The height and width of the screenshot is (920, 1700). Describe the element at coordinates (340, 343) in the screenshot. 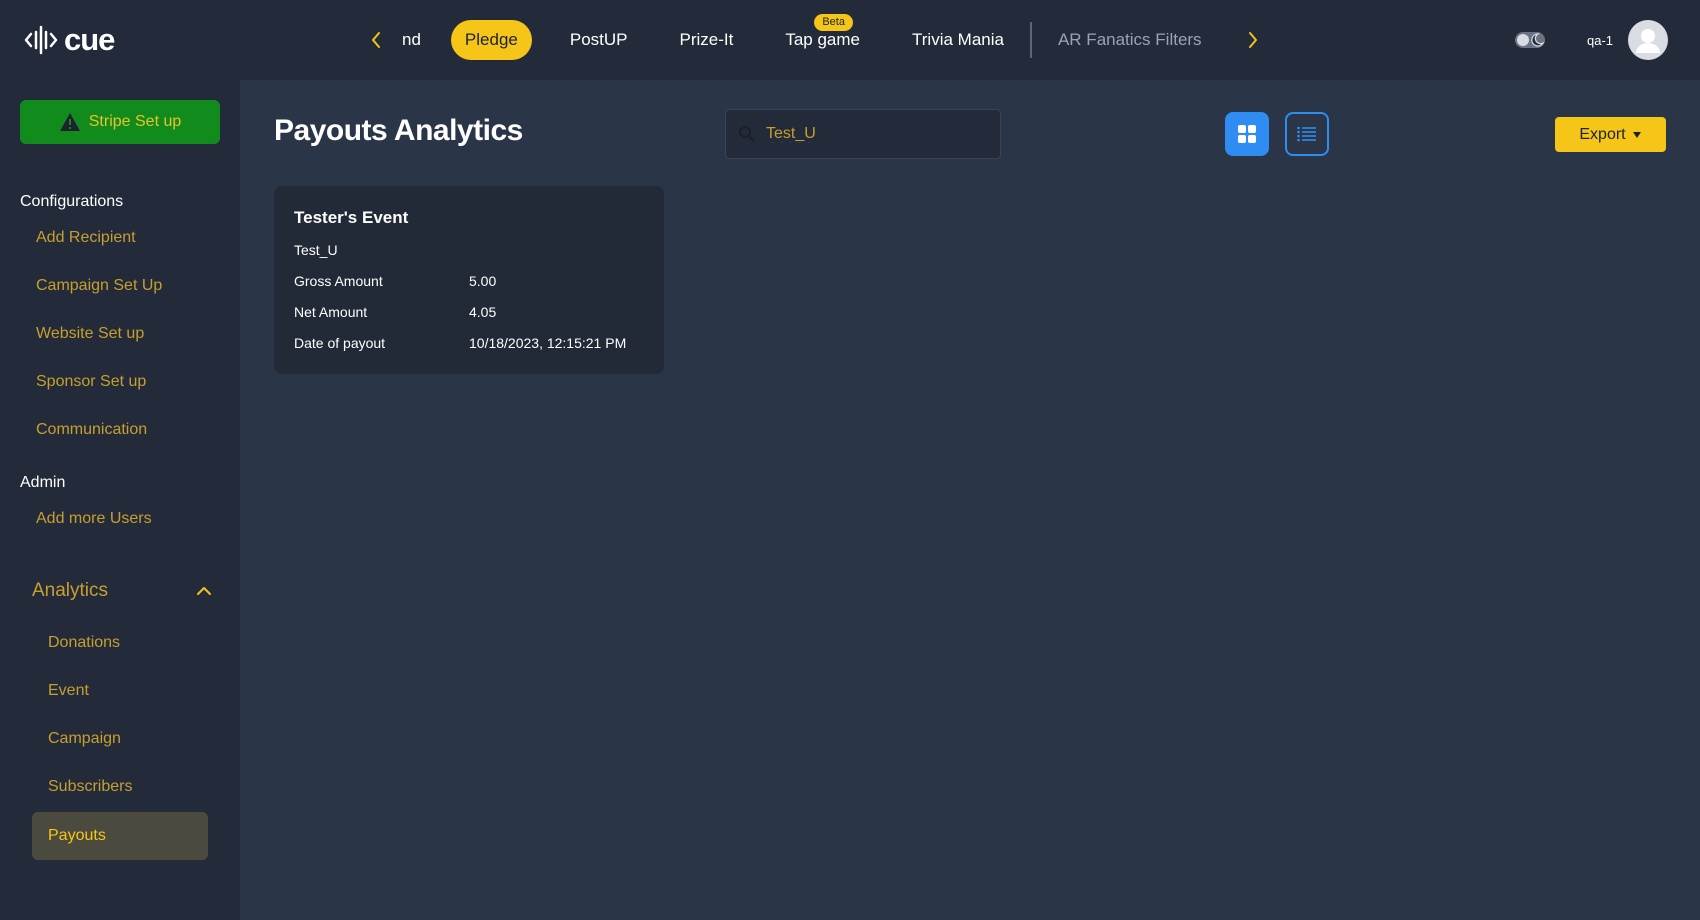

I see `date-of-payout-label: Date of payout` at that location.